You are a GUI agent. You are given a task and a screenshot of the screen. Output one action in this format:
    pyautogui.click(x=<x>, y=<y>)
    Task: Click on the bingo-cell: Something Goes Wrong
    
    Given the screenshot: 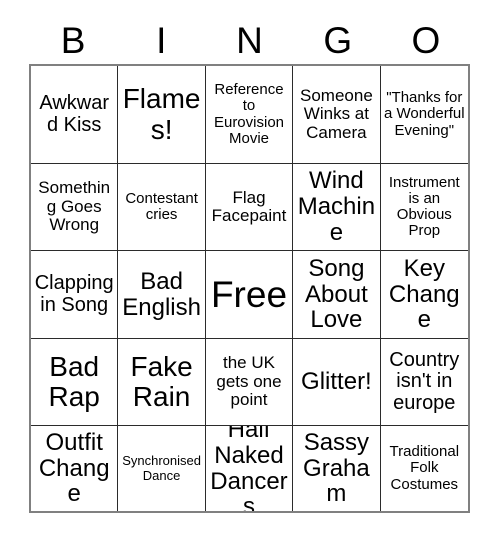 What is the action you would take?
    pyautogui.click(x=75, y=207)
    